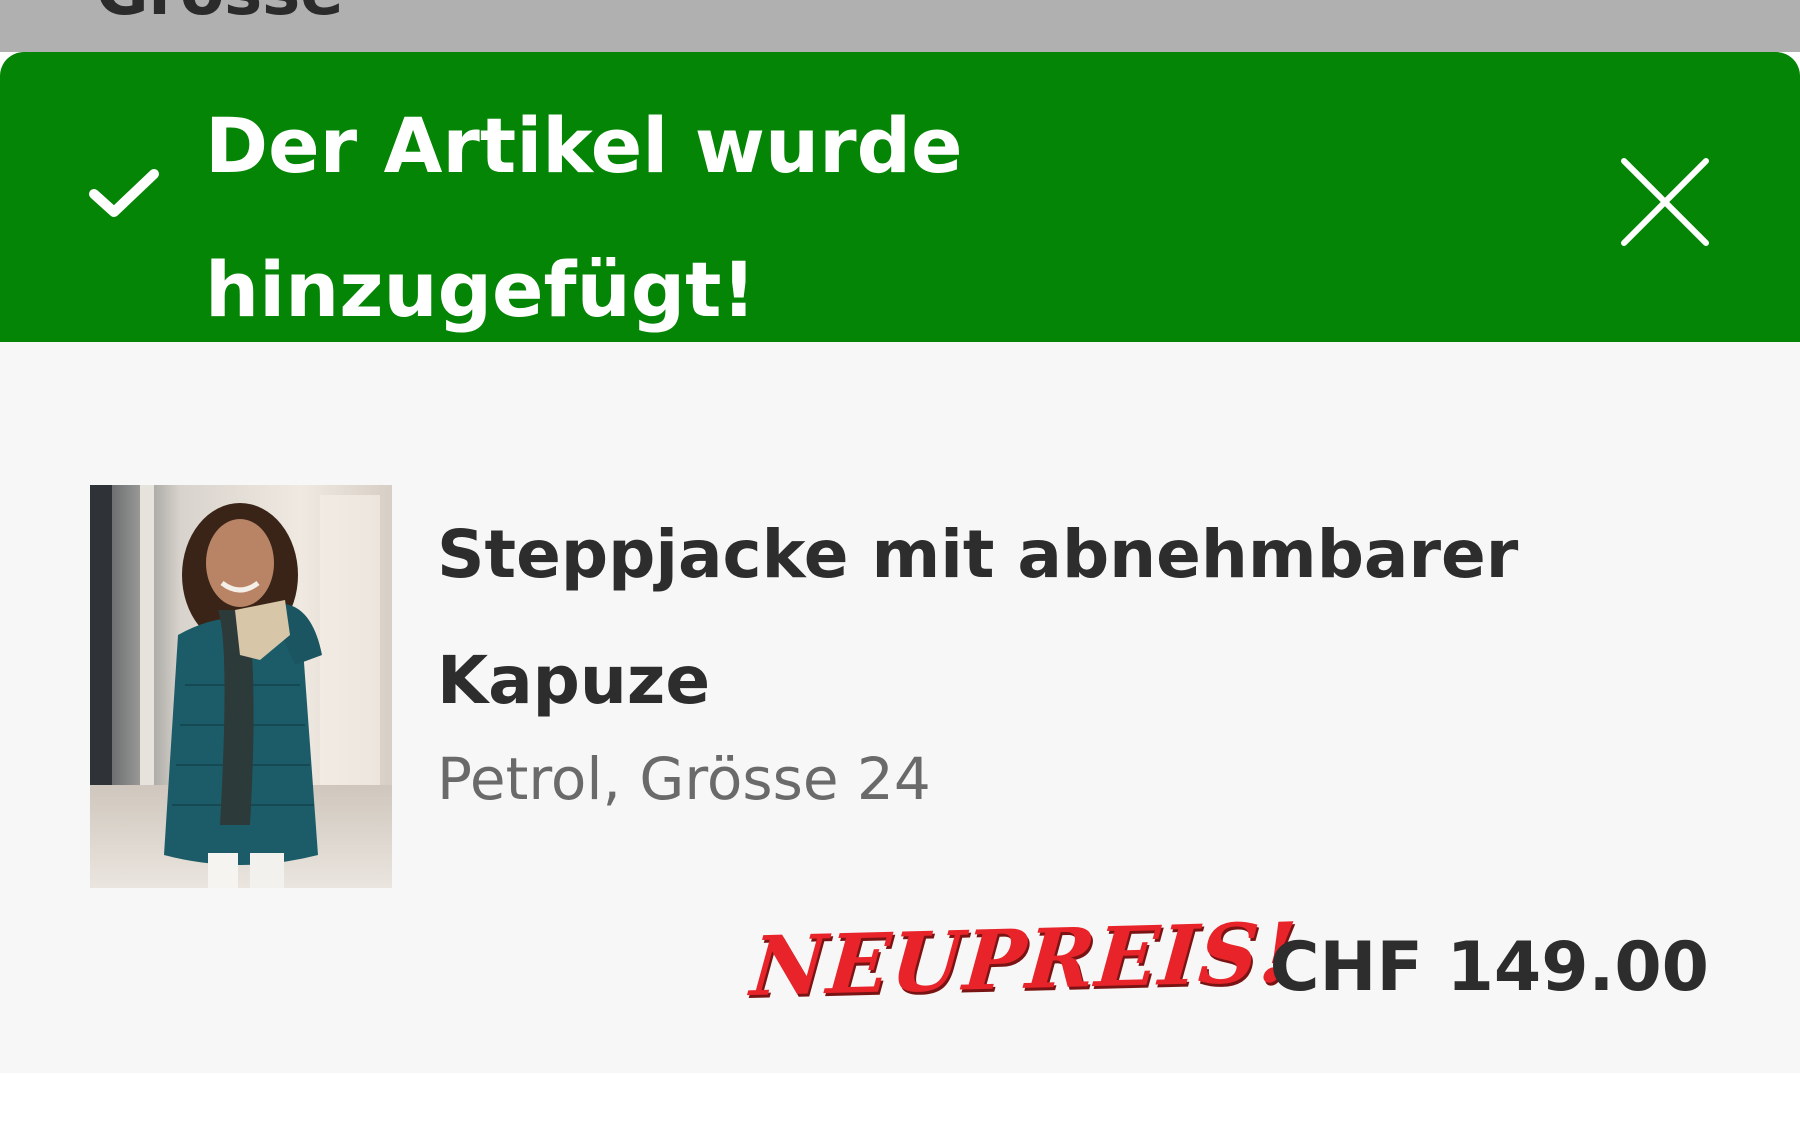 This screenshot has height=1143, width=1800. I want to click on product-price: CHF 149.00, so click(1489, 967).